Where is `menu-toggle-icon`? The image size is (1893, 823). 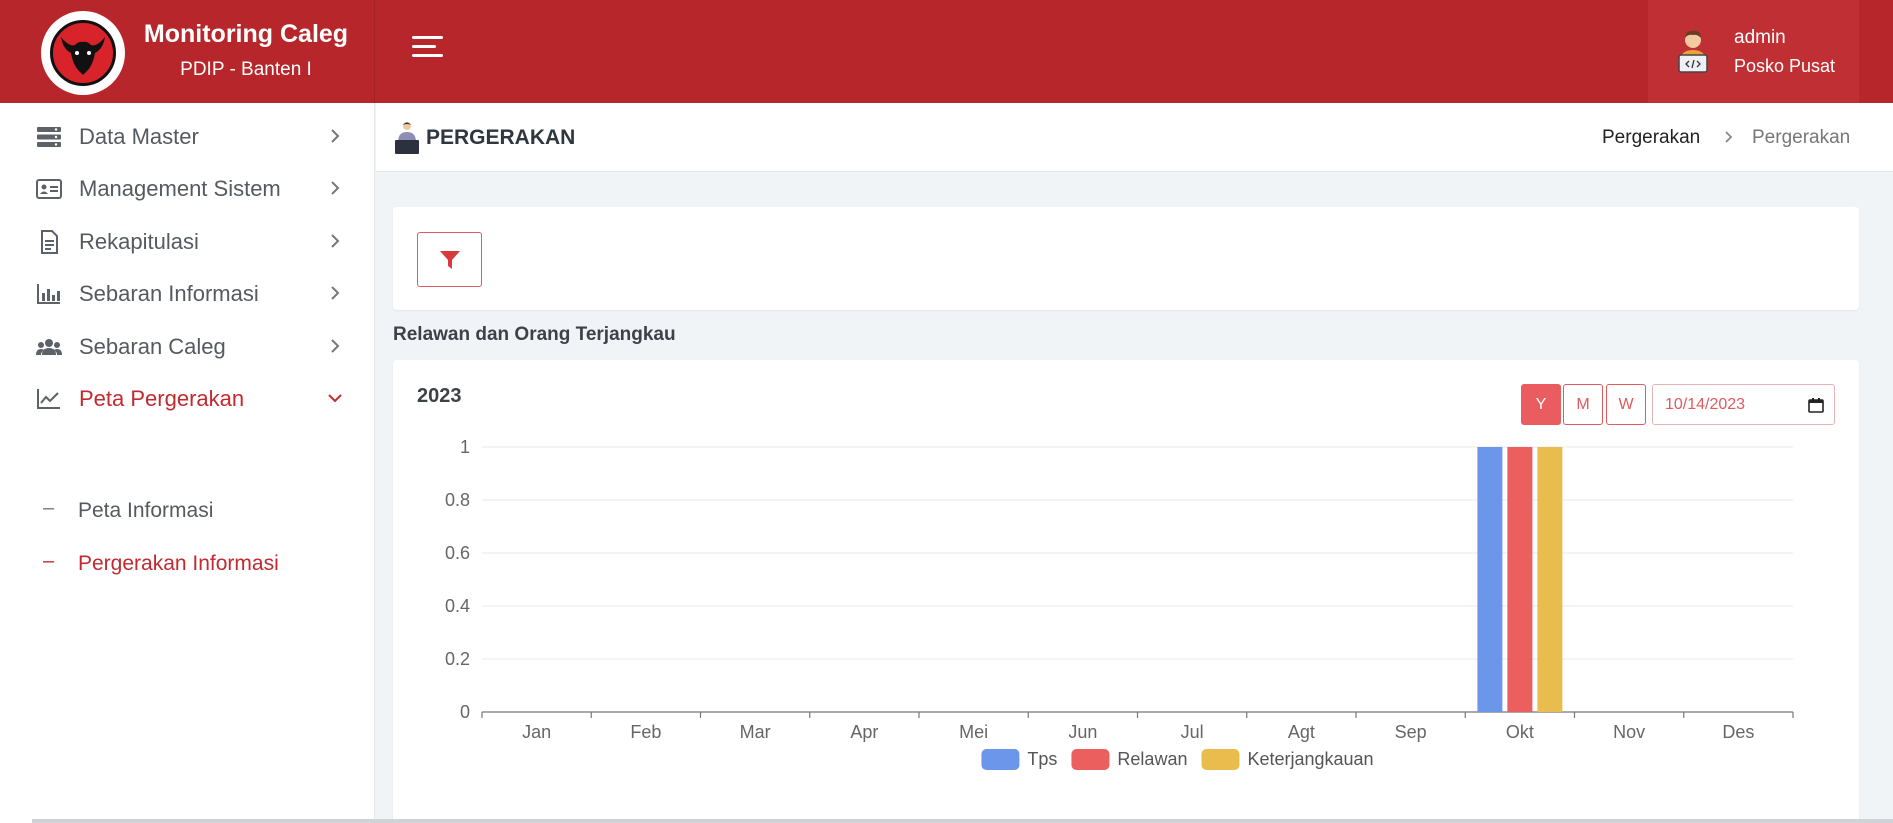
menu-toggle-icon is located at coordinates (432, 51).